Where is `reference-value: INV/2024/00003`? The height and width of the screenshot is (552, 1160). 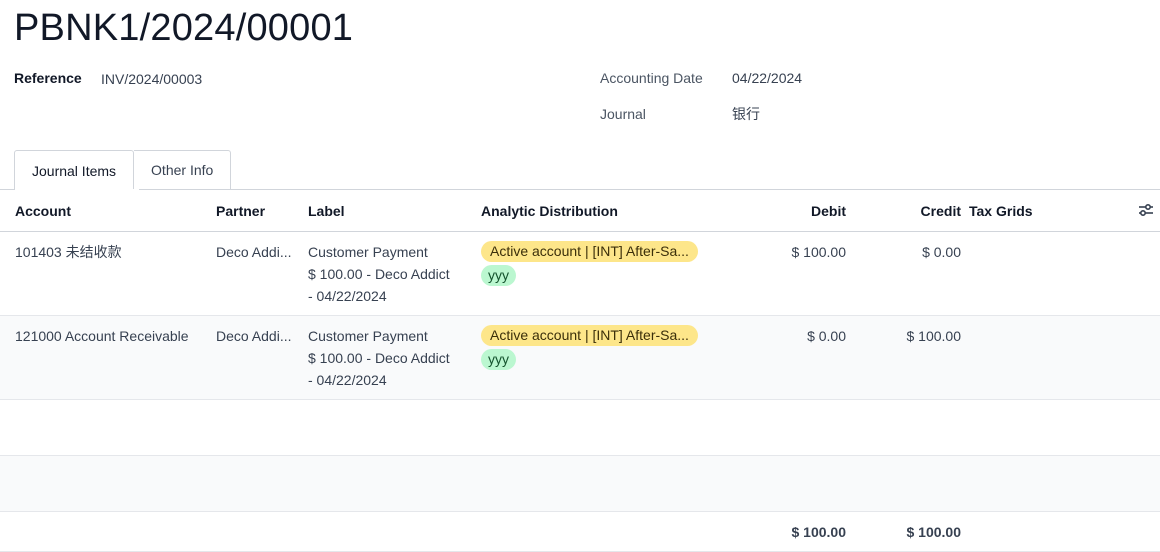 reference-value: INV/2024/00003 is located at coordinates (151, 79).